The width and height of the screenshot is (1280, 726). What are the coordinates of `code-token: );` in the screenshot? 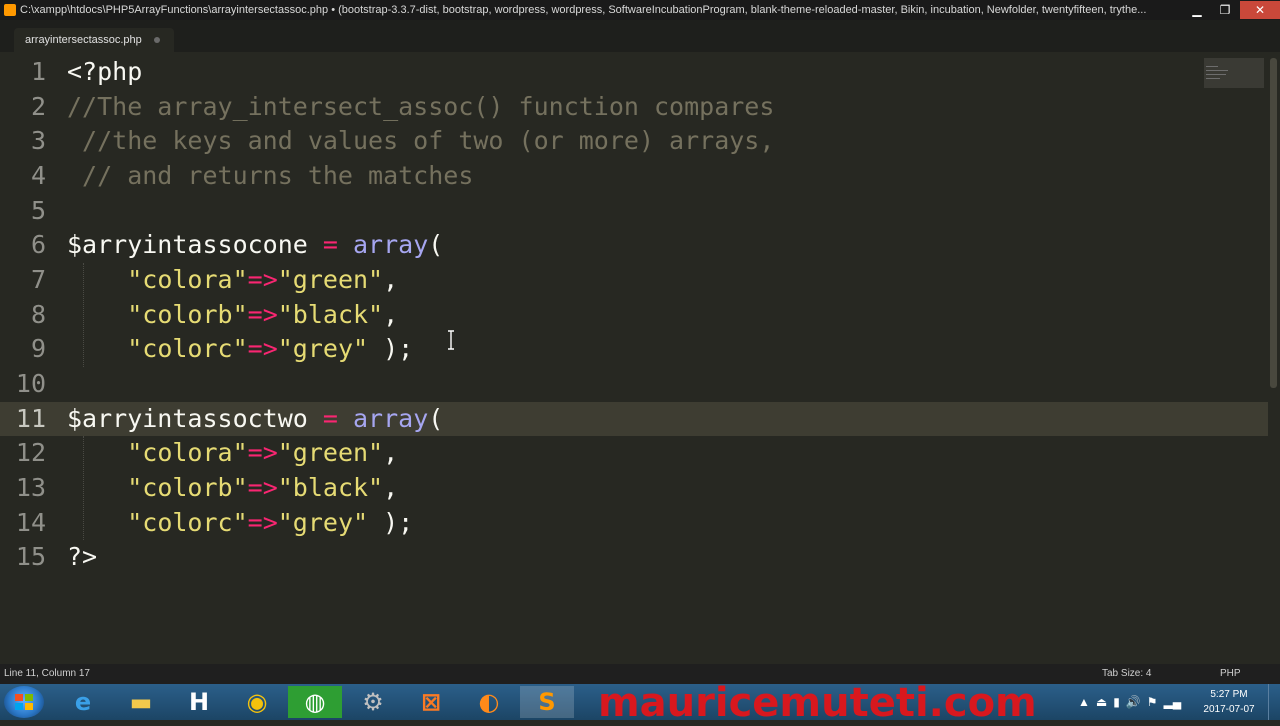 It's located at (391, 349).